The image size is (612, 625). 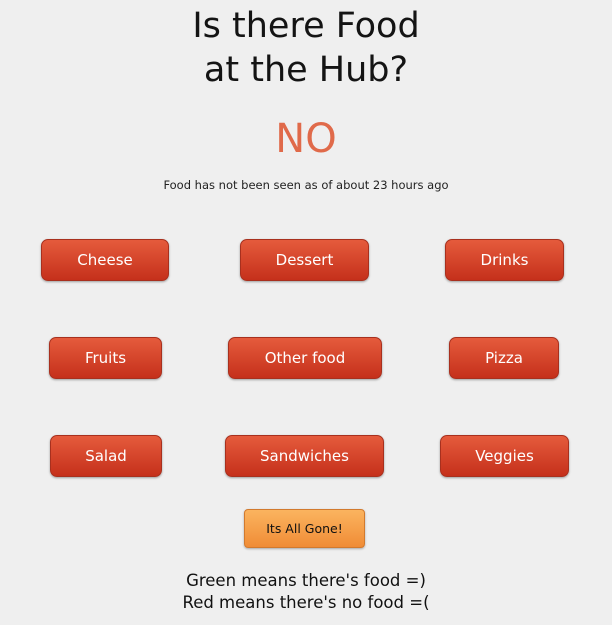 I want to click on veggies-button: Veggies, so click(x=504, y=456).